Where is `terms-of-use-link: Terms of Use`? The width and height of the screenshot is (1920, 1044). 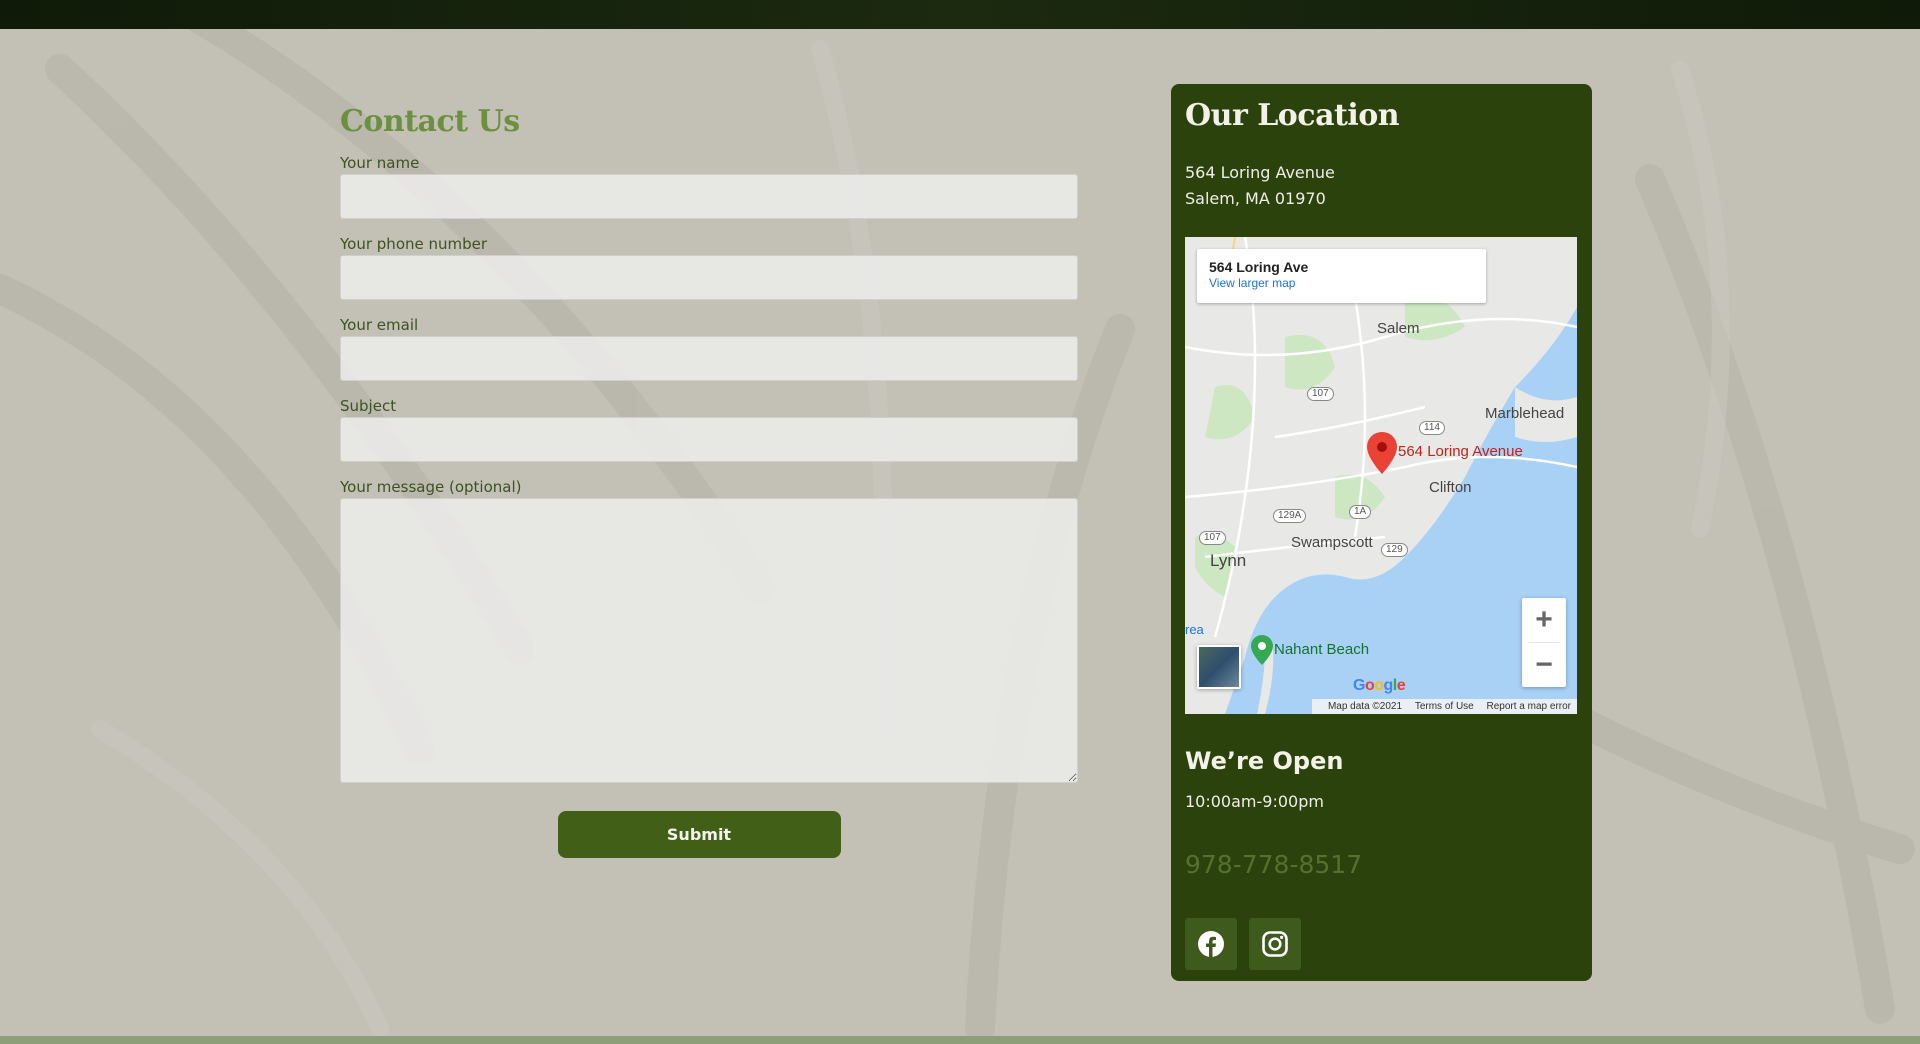
terms-of-use-link: Terms of Use is located at coordinates (1444, 706).